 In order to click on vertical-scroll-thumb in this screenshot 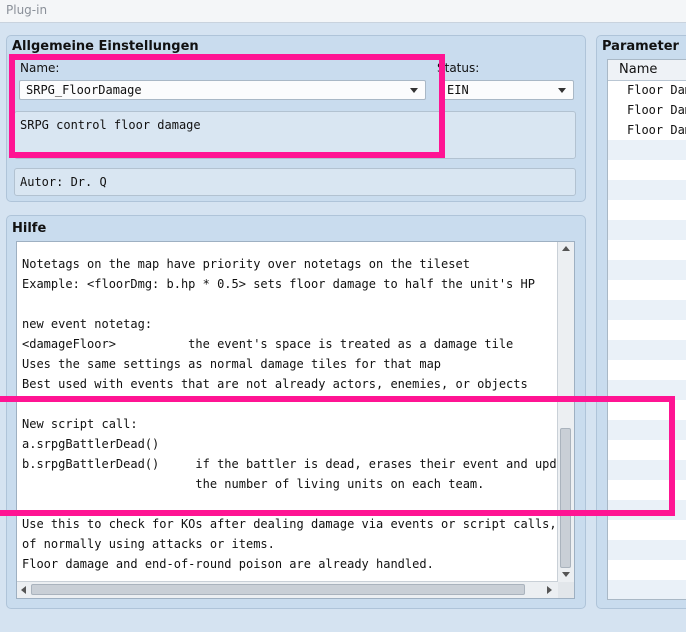, I will do `click(565, 498)`.